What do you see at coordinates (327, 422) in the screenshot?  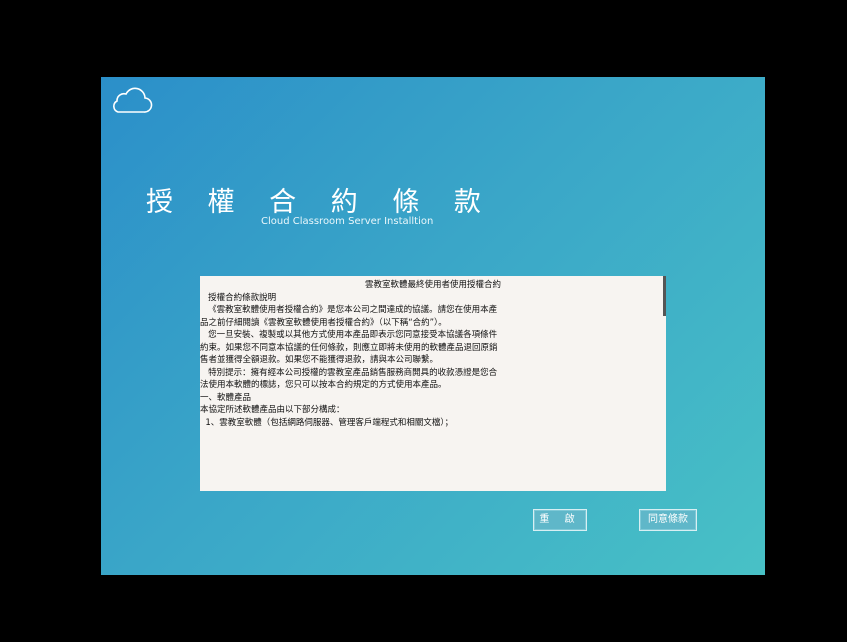 I see `license-line: 1、雲教室軟體（包括網路伺服器、管理客戶端程式和相關文檔）；` at bounding box center [327, 422].